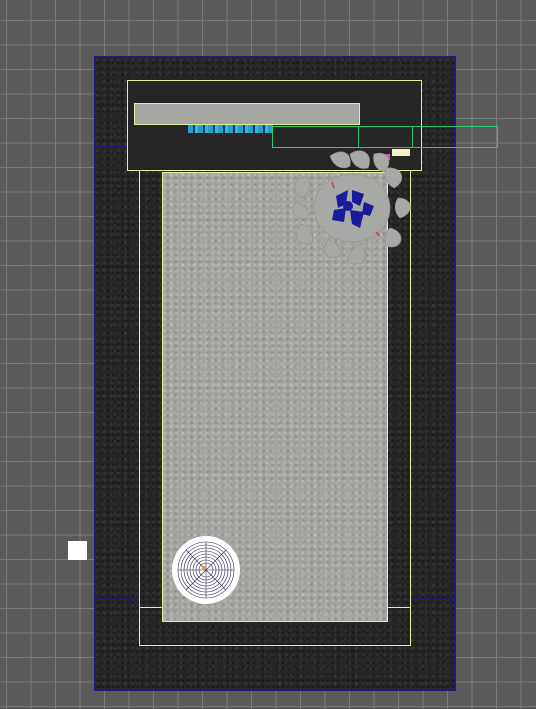 Image resolution: width=536 pixels, height=709 pixels. Describe the element at coordinates (116, 599) in the screenshot. I see `slab-edge-line-bottom-left` at that location.